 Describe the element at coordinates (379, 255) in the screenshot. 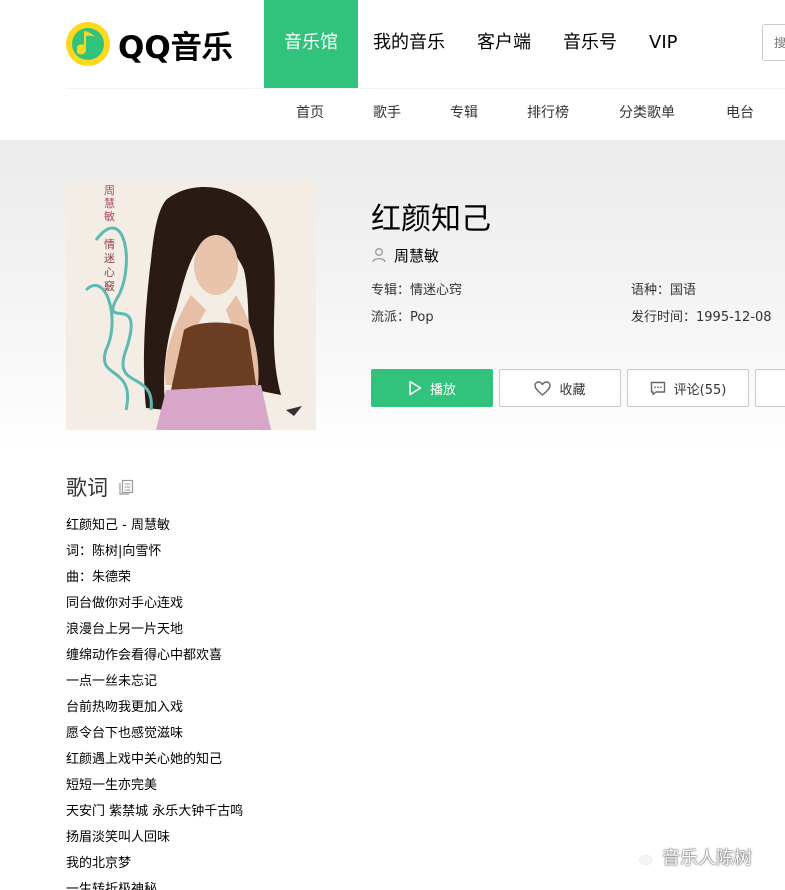

I see `person-icon` at that location.